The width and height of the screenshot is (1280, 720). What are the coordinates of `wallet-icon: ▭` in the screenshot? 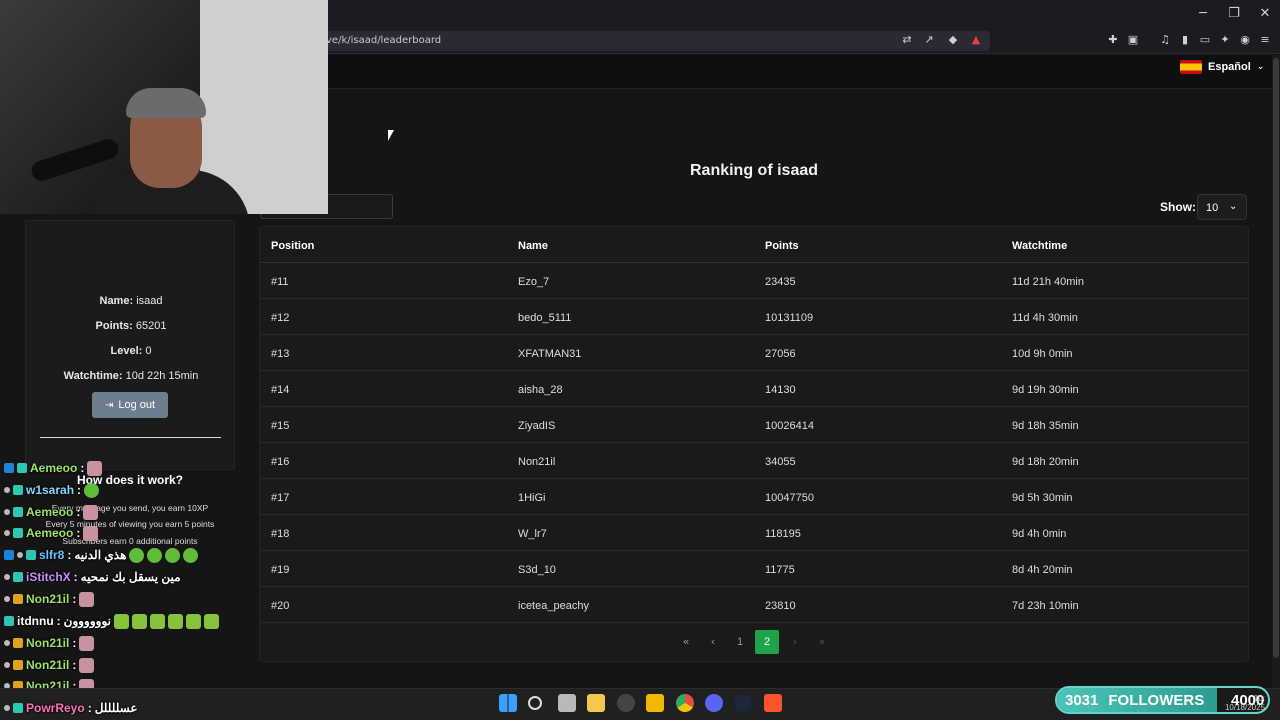 It's located at (1205, 40).